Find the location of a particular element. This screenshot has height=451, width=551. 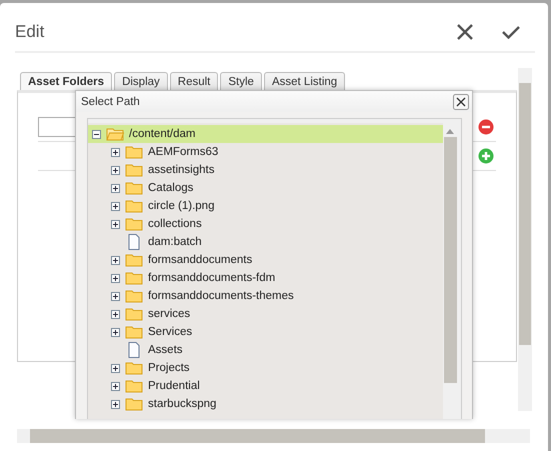

tree-row: /content/dam is located at coordinates (265, 134).